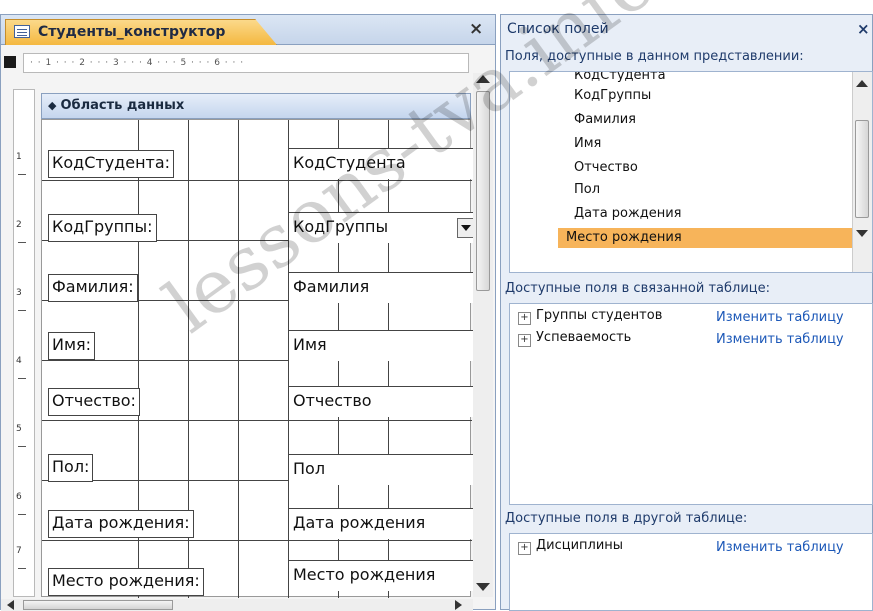 This screenshot has width=873, height=611. I want to click on table-row: + Группы студентов Изменить таблицу, so click(694, 319).